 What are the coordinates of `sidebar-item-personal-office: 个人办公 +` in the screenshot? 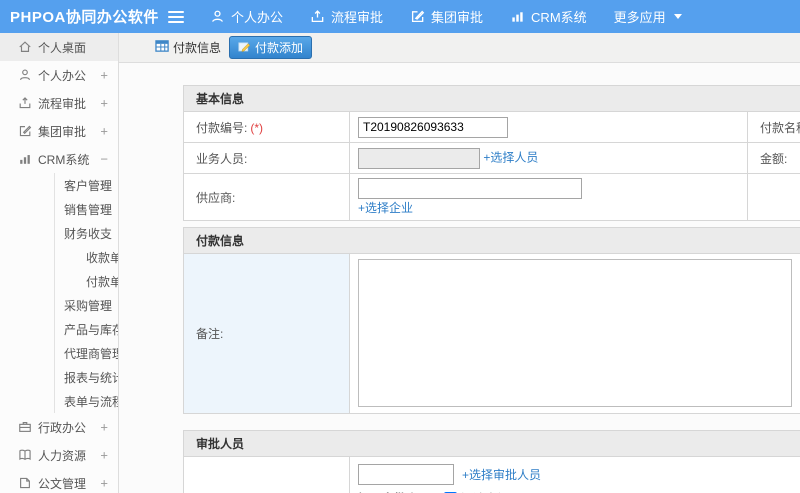 It's located at (59, 75).